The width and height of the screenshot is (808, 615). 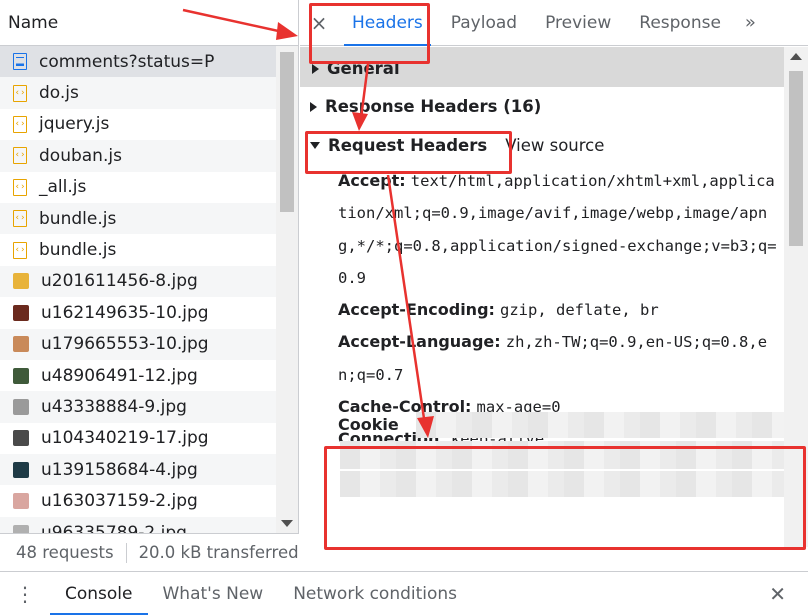 What do you see at coordinates (125, 438) in the screenshot?
I see `request-name: u104340219-17.jpg` at bounding box center [125, 438].